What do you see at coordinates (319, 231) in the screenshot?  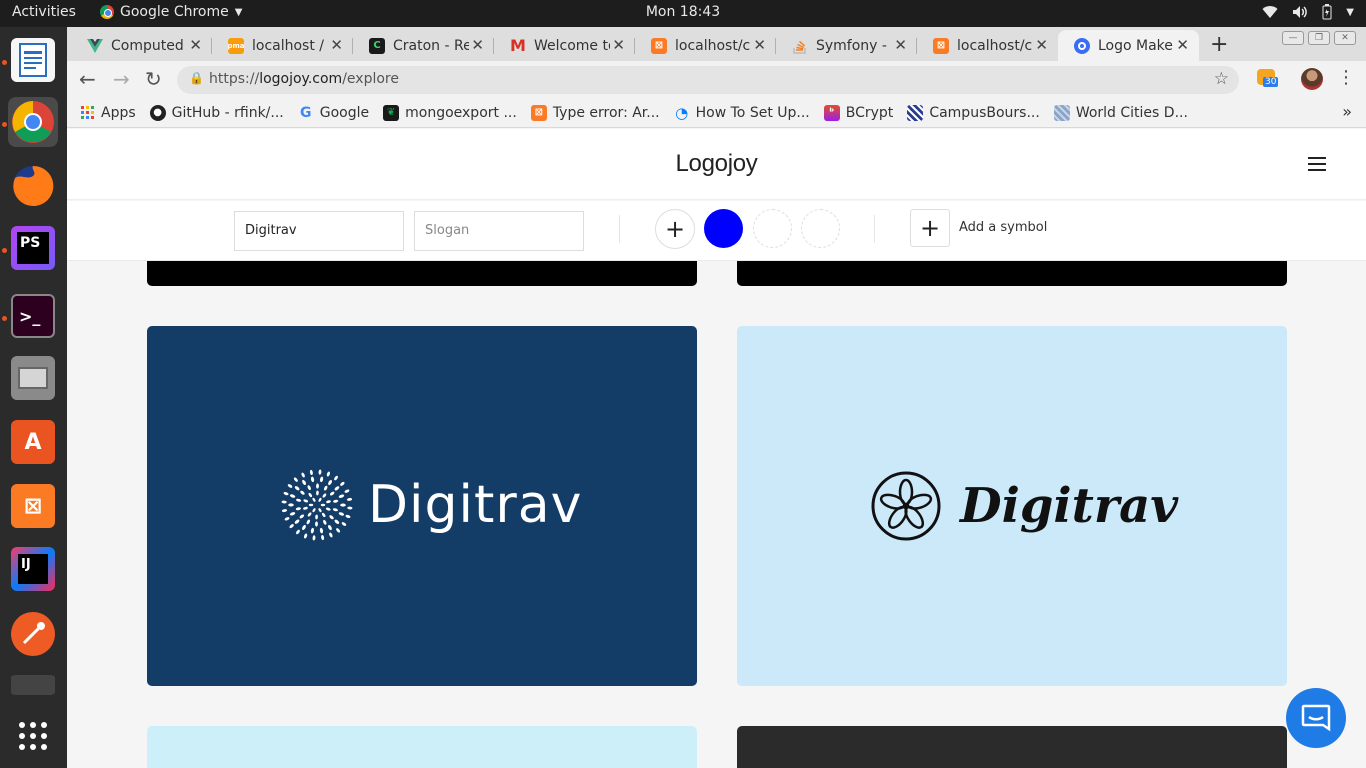 I see `company-name-input: Digitrav` at bounding box center [319, 231].